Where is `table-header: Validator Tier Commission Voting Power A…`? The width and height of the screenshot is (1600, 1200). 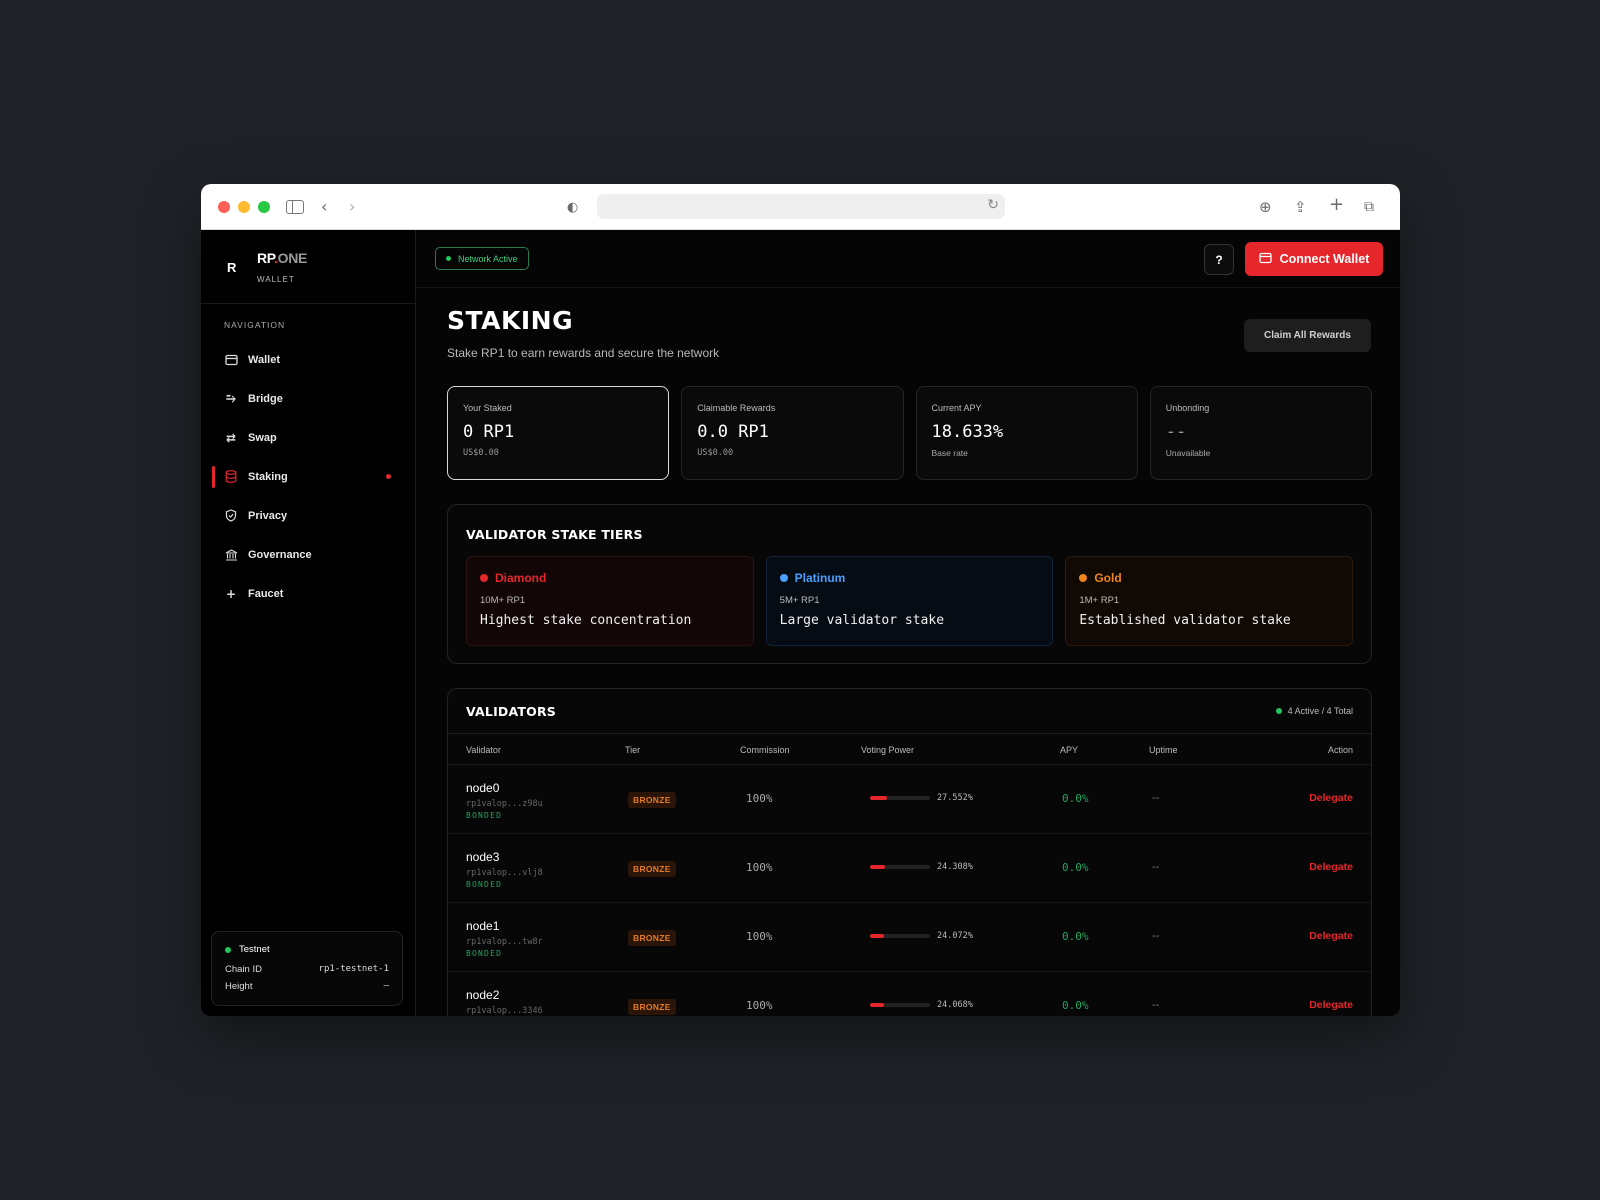
table-header: Validator Tier Commission Voting Power A… is located at coordinates (909, 749).